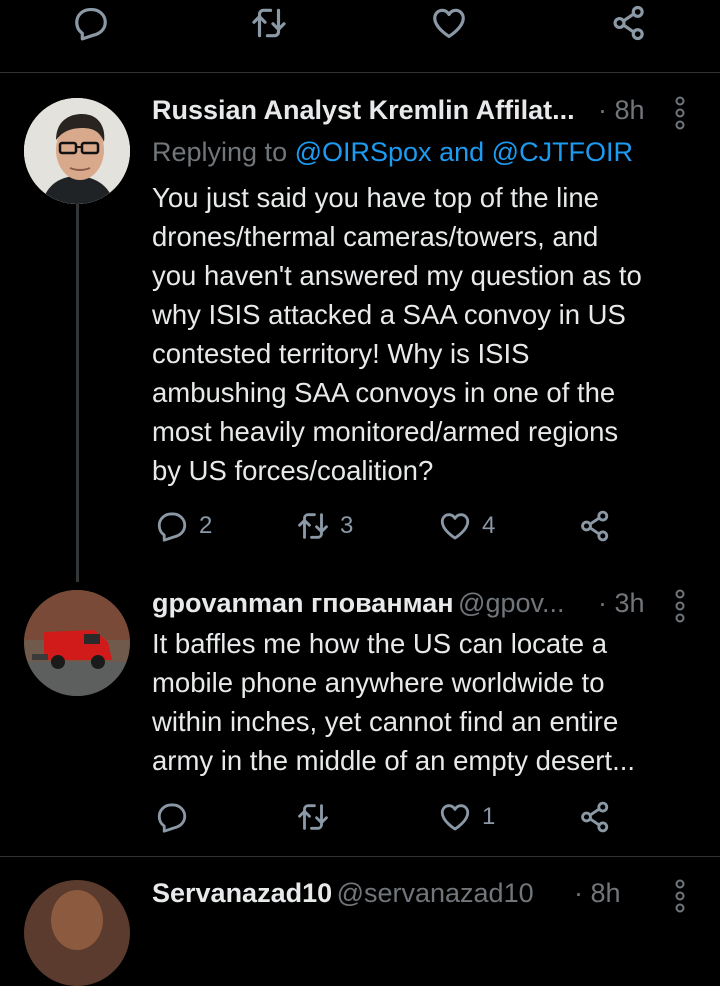 The width and height of the screenshot is (720, 986). I want to click on mention-link: @OIRSpox, so click(363, 152).